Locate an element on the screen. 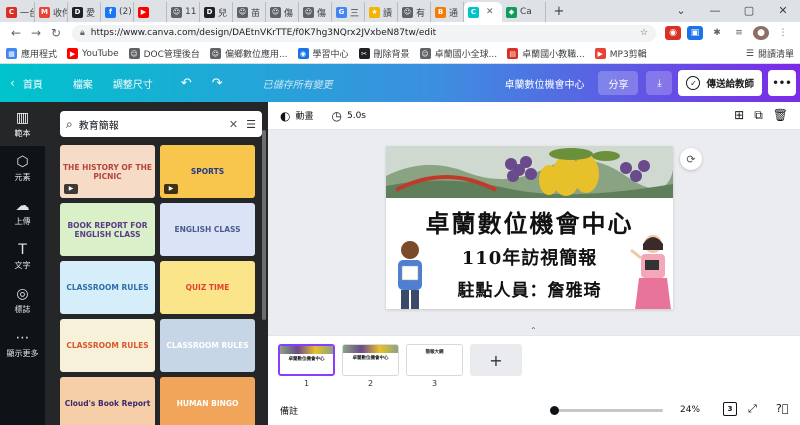 This screenshot has height=425, width=800. add-page-icon: ⊞ is located at coordinates (739, 115).